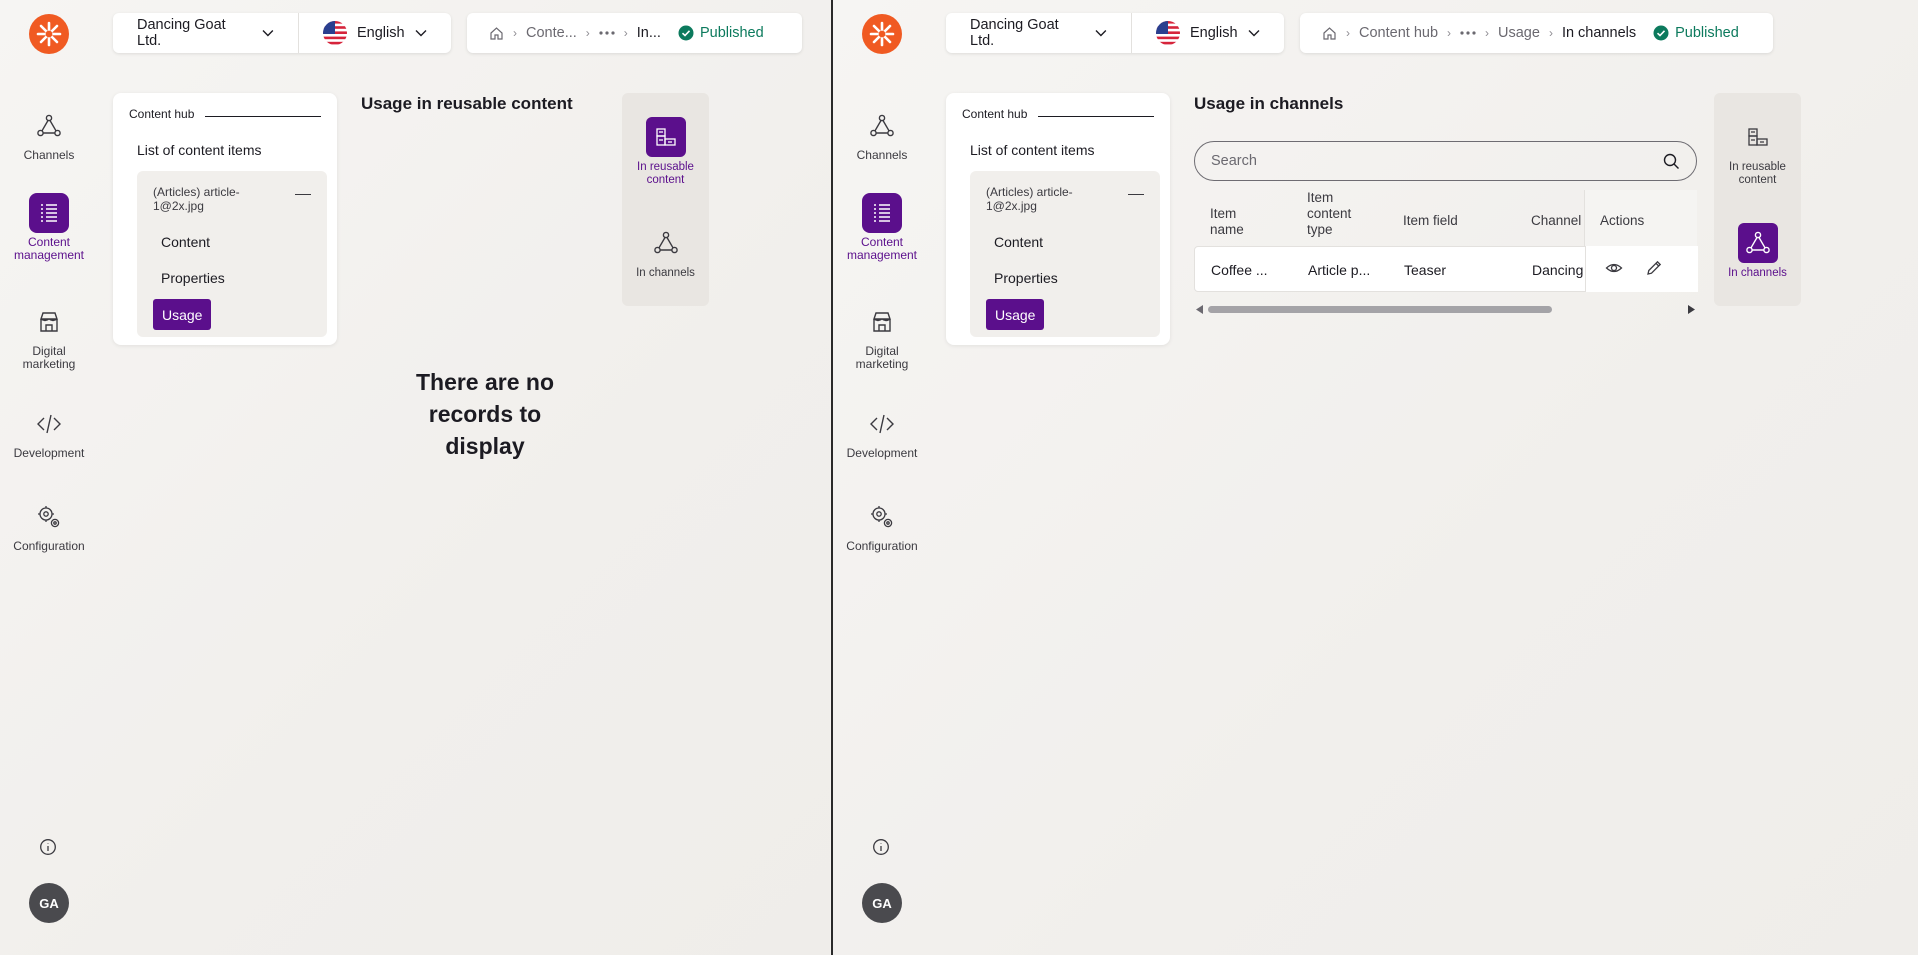 This screenshot has width=1918, height=955. What do you see at coordinates (421, 33) in the screenshot?
I see `chevron-down-icon` at bounding box center [421, 33].